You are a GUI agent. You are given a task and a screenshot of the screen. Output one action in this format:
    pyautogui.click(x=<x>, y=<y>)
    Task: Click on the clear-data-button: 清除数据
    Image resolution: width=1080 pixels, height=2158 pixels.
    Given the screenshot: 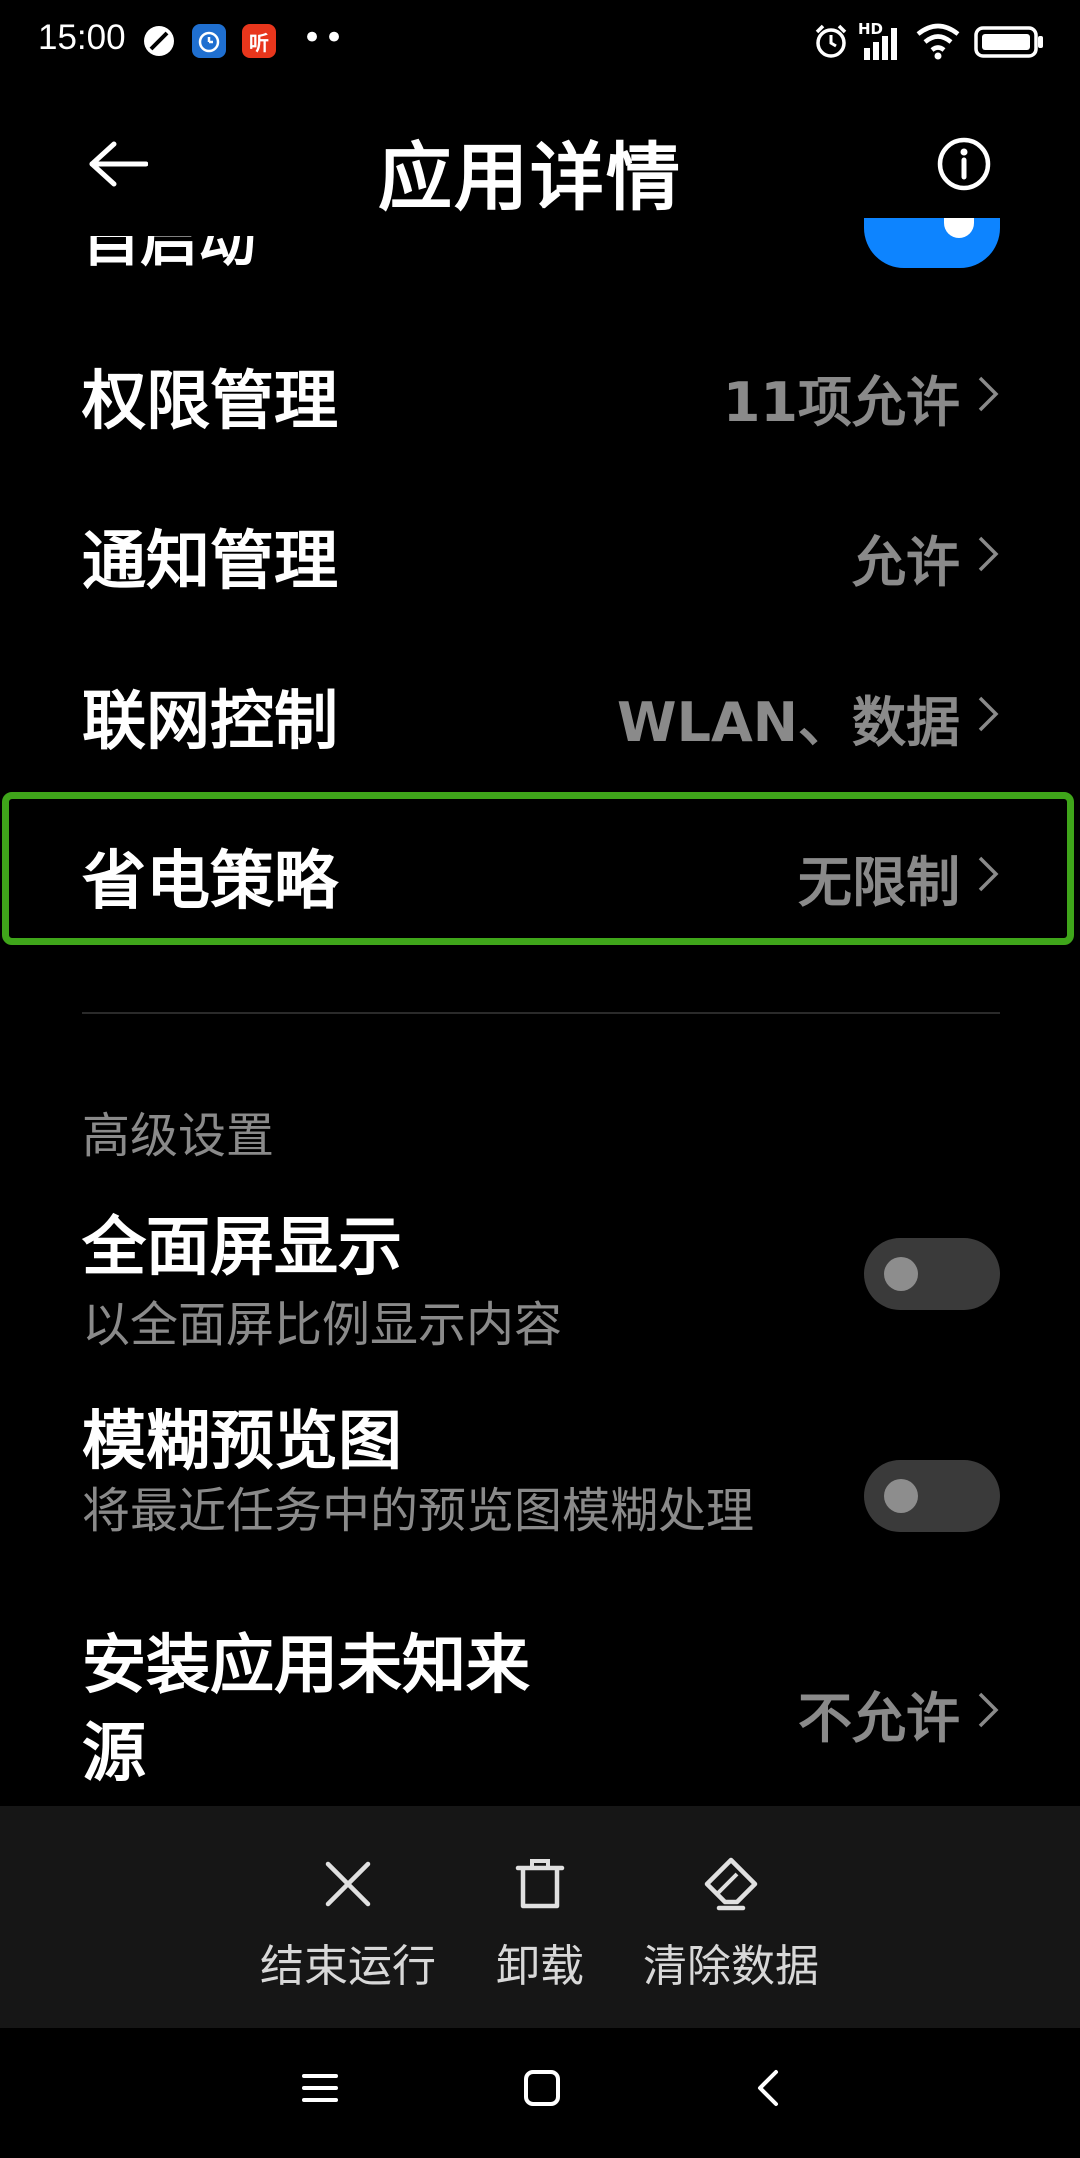 What is the action you would take?
    pyautogui.click(x=731, y=1917)
    